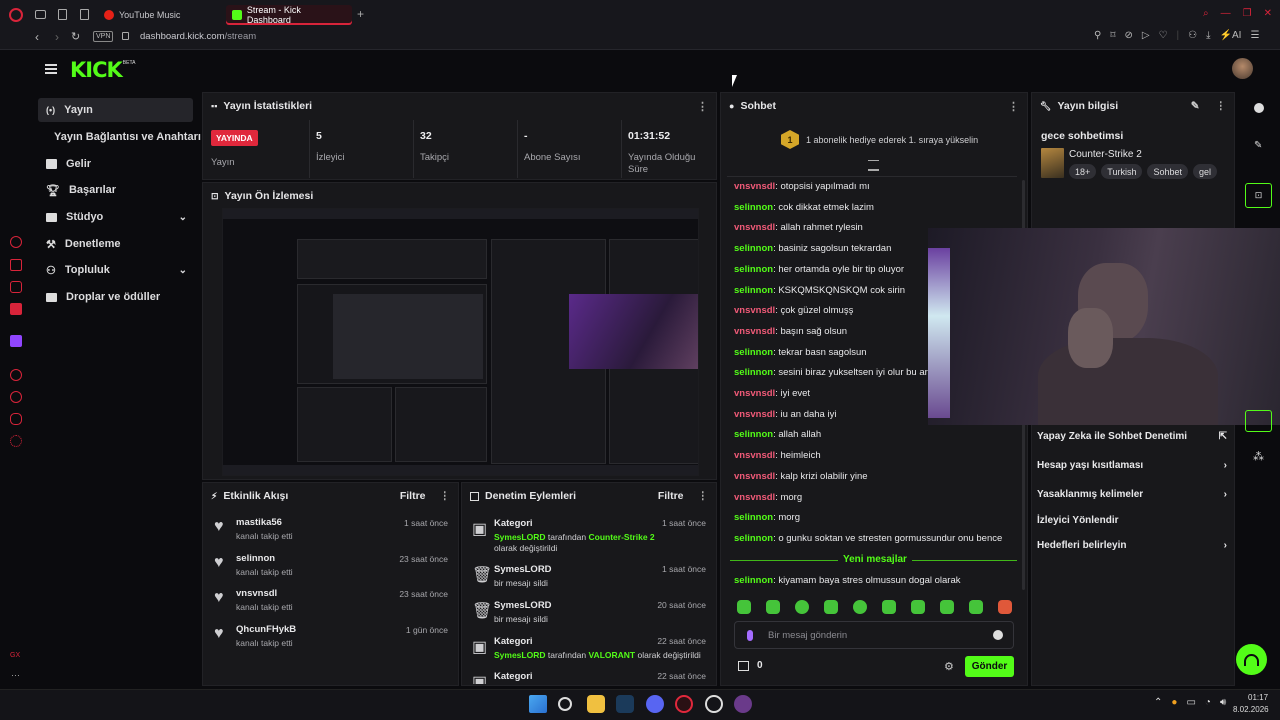 Image resolution: width=1280 pixels, height=720 pixels. Describe the element at coordinates (62, 14) in the screenshot. I see `notes-icon` at that location.